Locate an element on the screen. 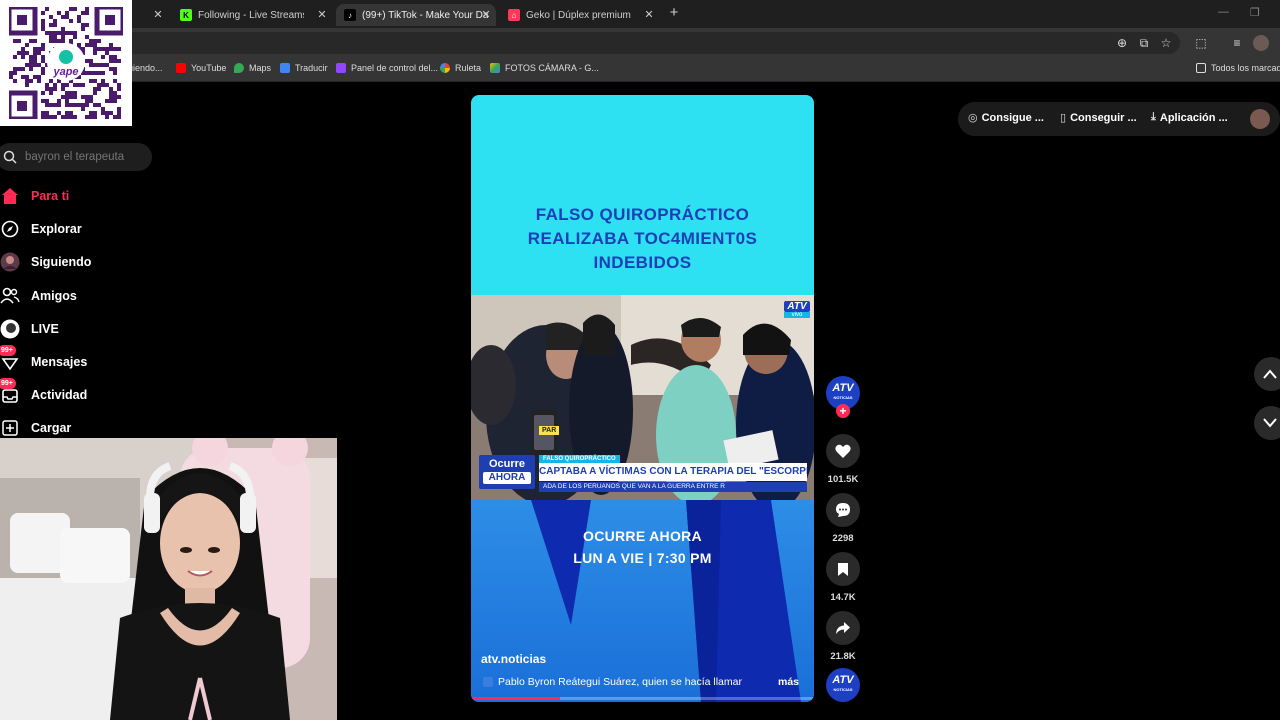  search-input is located at coordinates (85, 157).